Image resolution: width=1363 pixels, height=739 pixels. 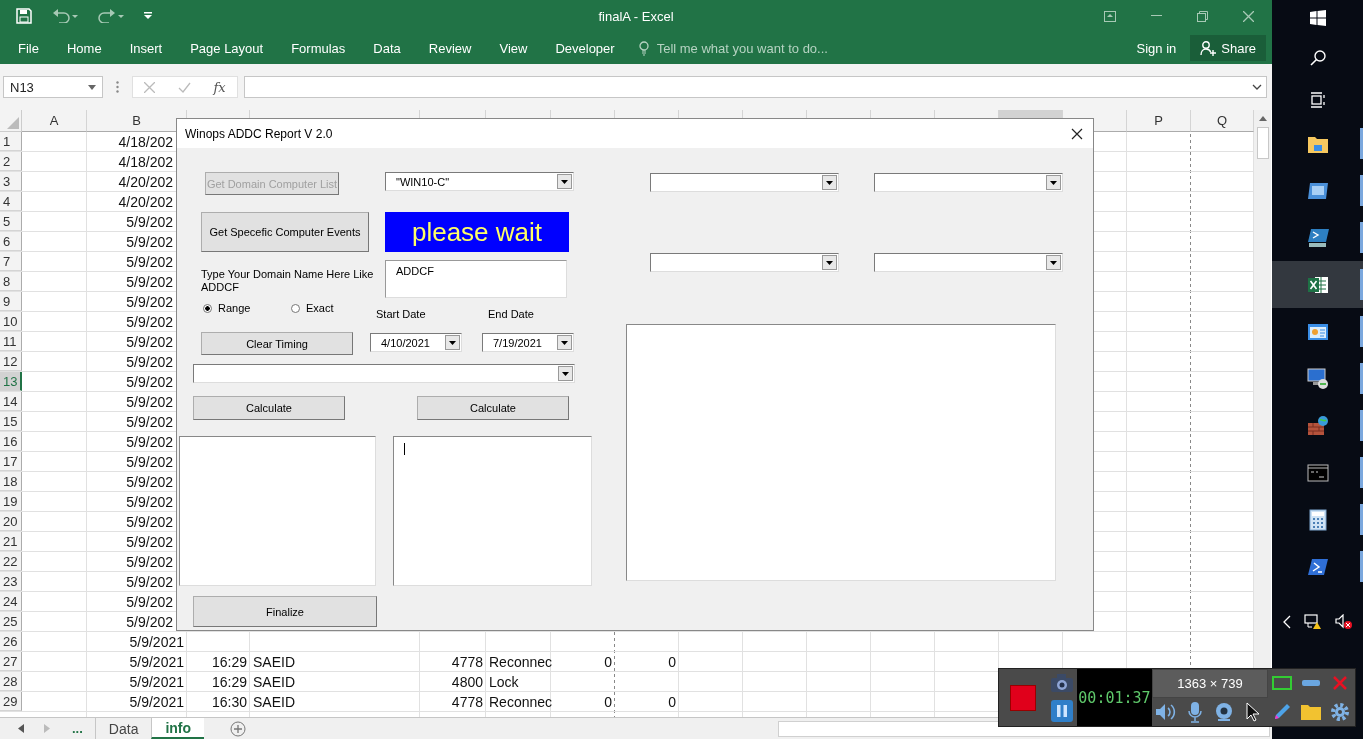 What do you see at coordinates (11, 621) in the screenshot?
I see `row-header: 25` at bounding box center [11, 621].